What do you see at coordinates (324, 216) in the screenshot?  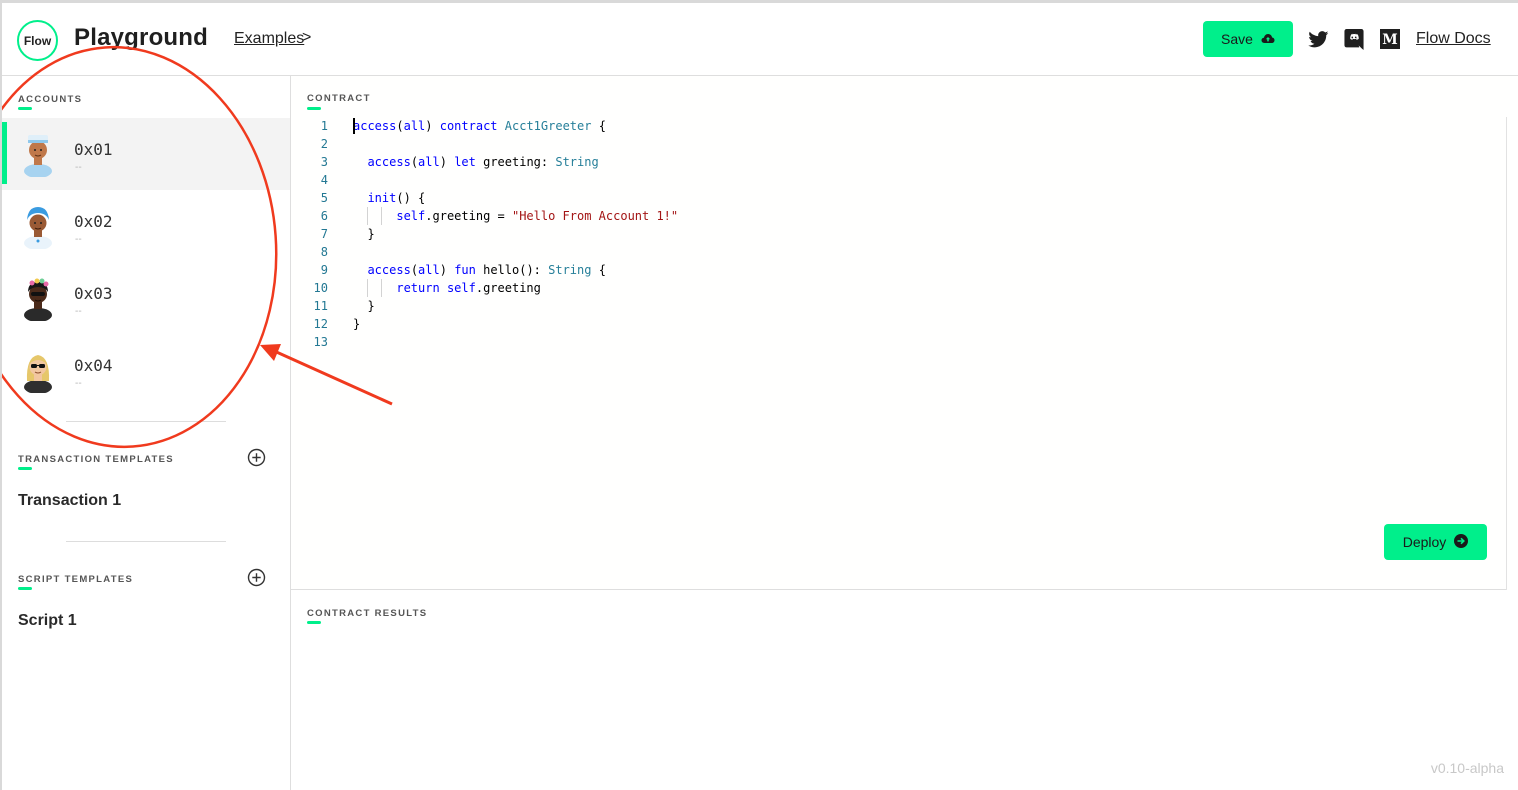 I see `line-number: 6` at bounding box center [324, 216].